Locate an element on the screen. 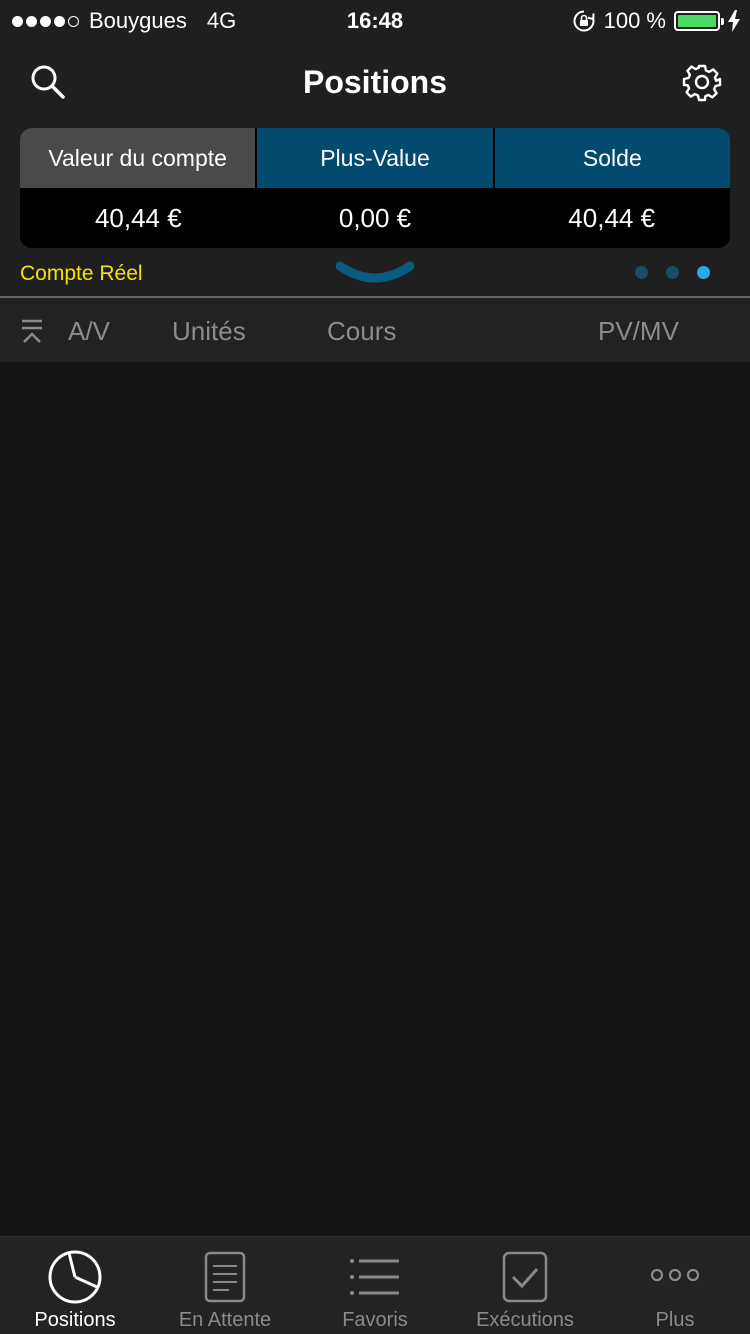  account-type-label: Compte Réel is located at coordinates (81, 274).